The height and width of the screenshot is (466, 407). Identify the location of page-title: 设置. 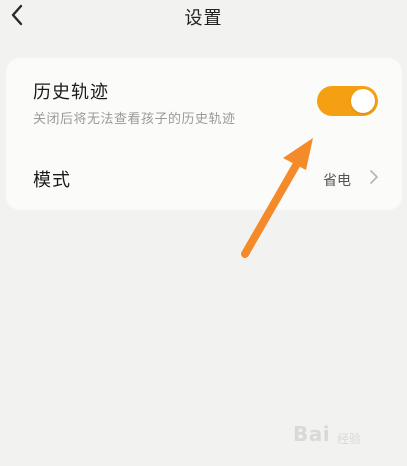
(203, 18).